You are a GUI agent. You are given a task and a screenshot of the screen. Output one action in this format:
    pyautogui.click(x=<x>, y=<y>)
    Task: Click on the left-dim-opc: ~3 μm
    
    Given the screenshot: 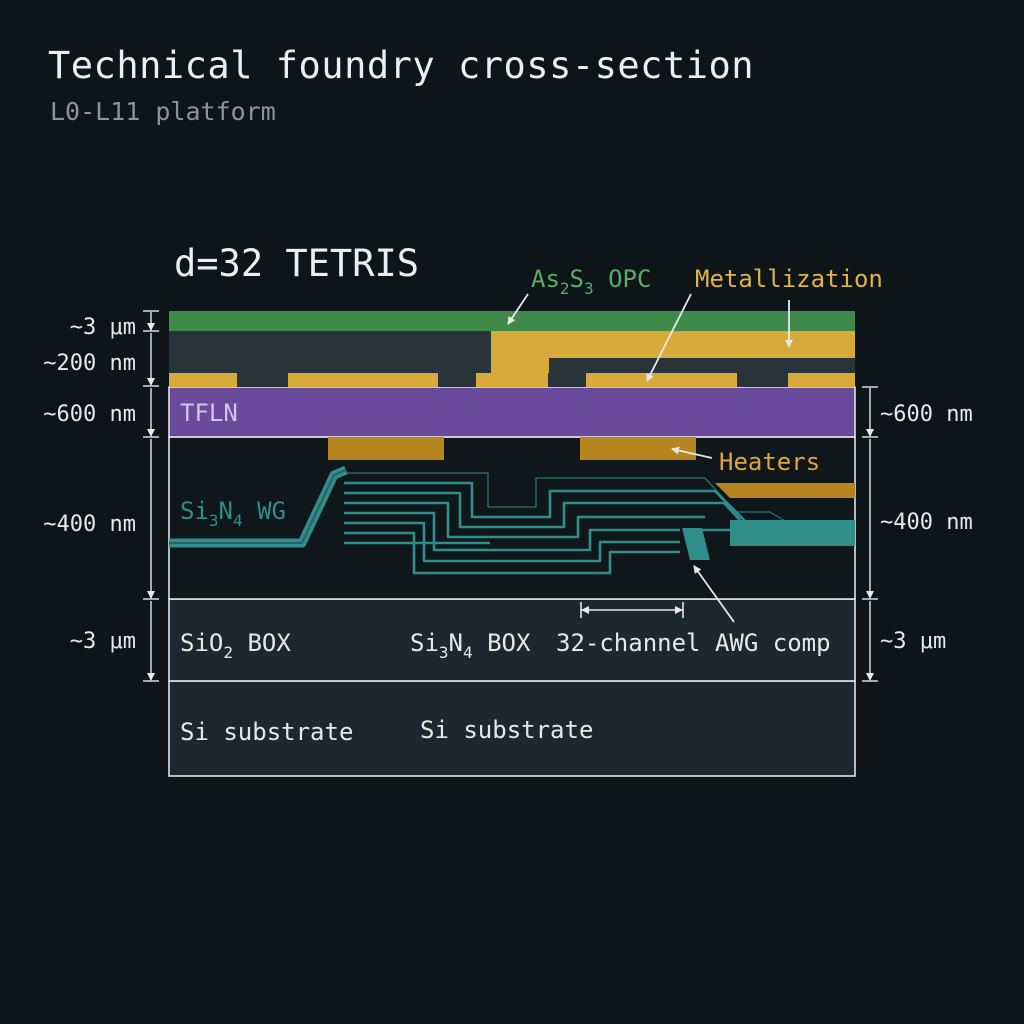 What is the action you would take?
    pyautogui.click(x=103, y=327)
    